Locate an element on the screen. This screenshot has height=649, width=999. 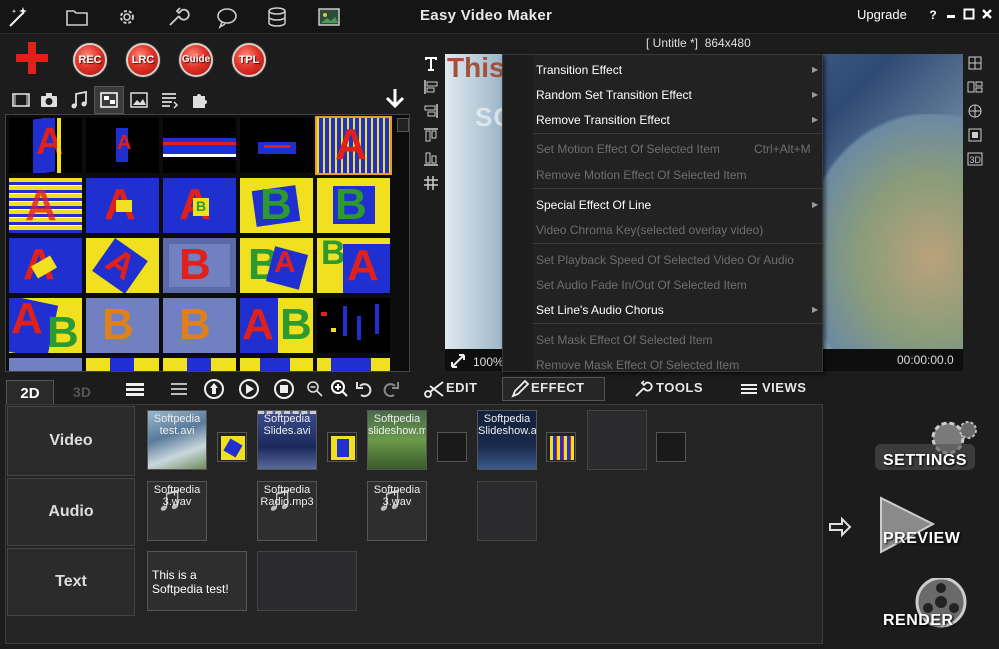
move-up-icon is located at coordinates (214, 389).